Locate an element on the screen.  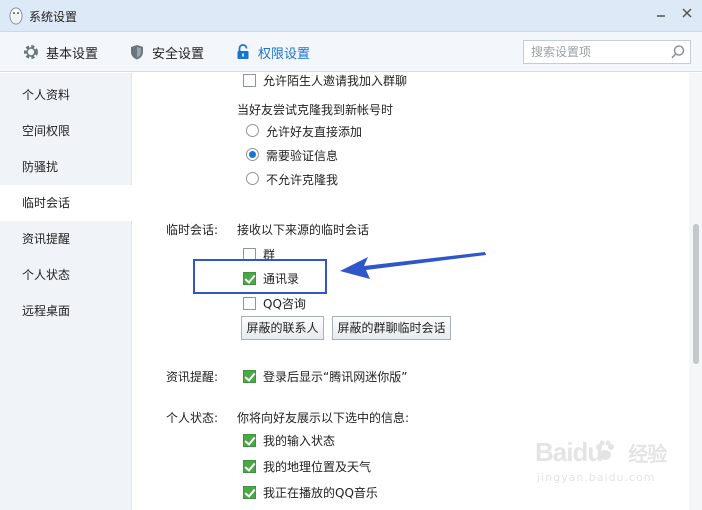
personal-status-section-label: 个人状态: is located at coordinates (192, 418).